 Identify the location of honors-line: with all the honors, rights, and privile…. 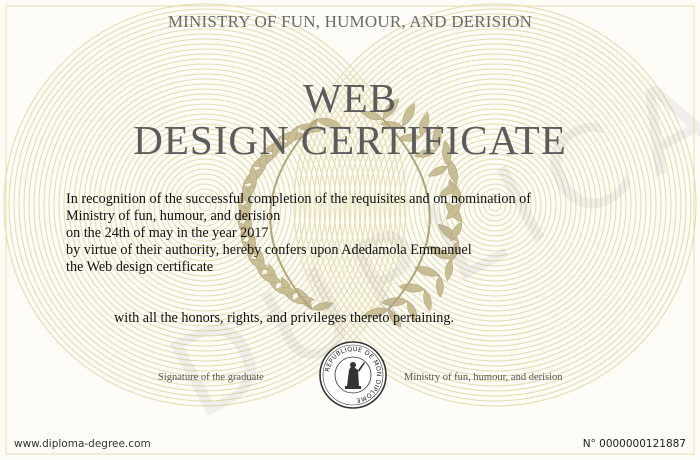
(284, 318).